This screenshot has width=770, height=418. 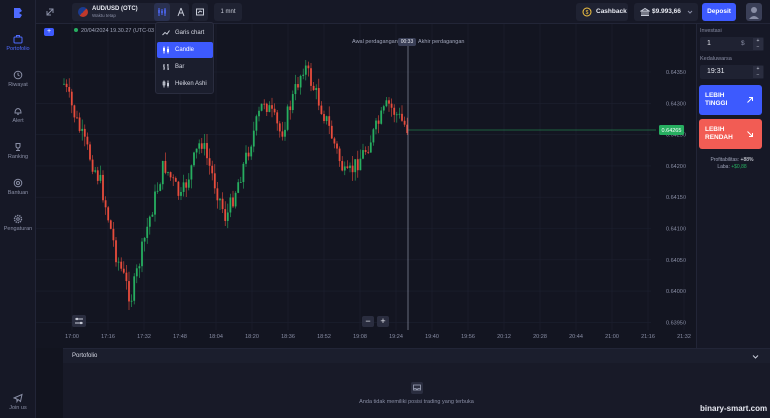 What do you see at coordinates (730, 100) in the screenshot?
I see `higher-button: LEBIH TINGGI` at bounding box center [730, 100].